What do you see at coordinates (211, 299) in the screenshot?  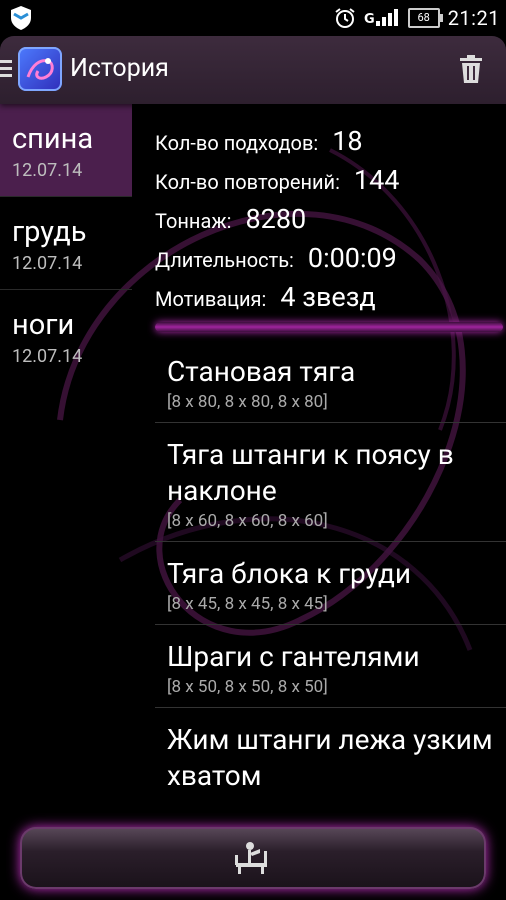 I see `stat-label: Мотивация:` at bounding box center [211, 299].